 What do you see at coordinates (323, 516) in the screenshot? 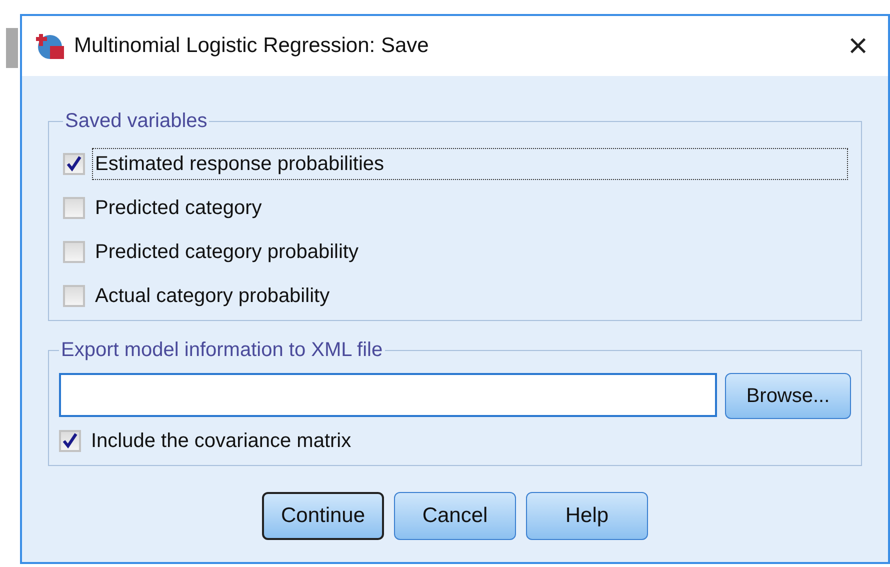
I see `dialog-button: Continue` at bounding box center [323, 516].